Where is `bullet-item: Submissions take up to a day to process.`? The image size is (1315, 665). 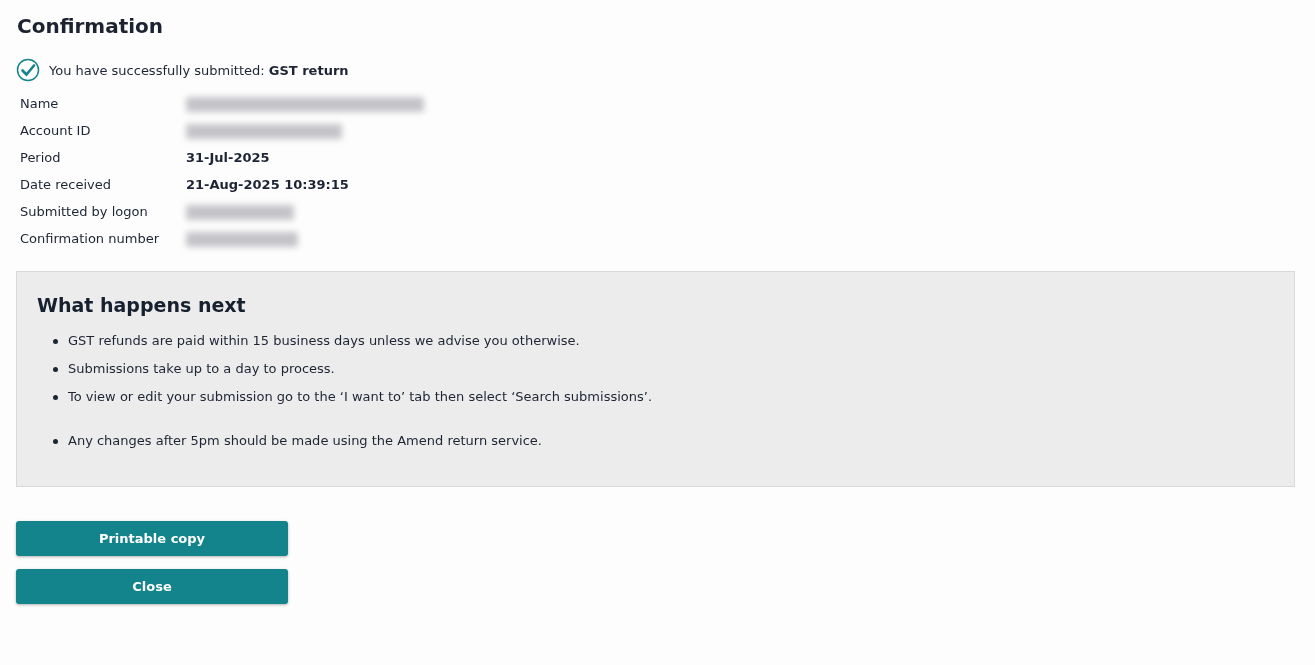 bullet-item: Submissions take up to a day to process. is located at coordinates (201, 369).